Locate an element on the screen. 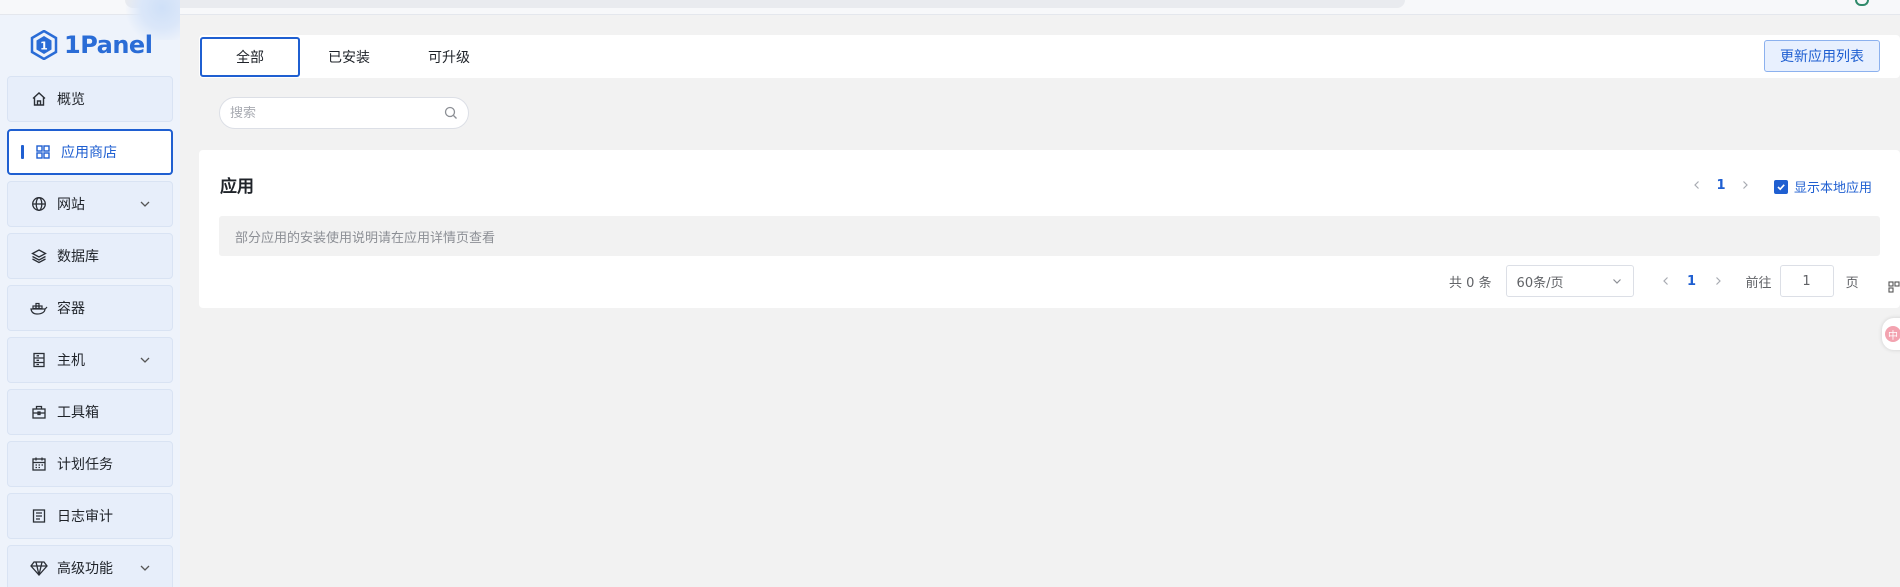  search-icon is located at coordinates (451, 113).